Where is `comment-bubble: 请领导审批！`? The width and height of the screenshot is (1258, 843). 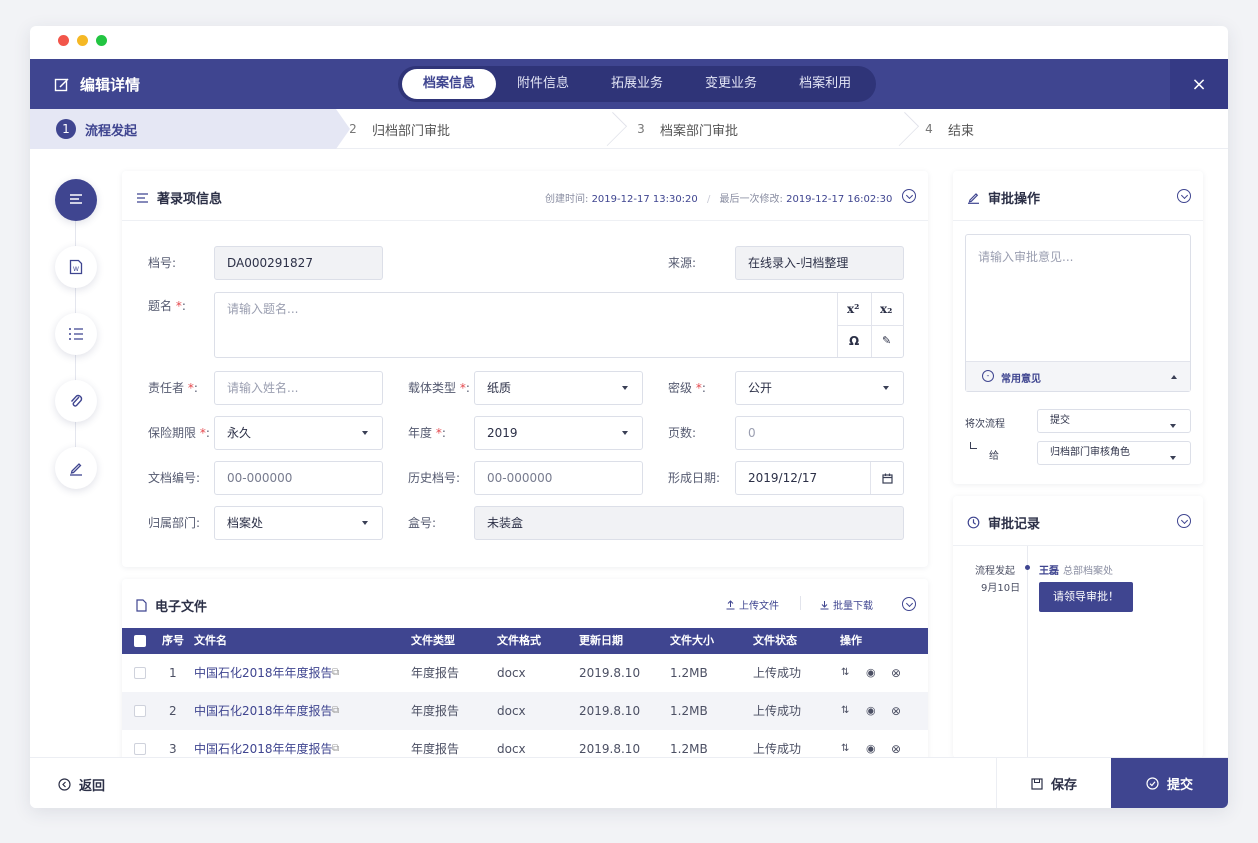
comment-bubble: 请领导审批！ is located at coordinates (1086, 597).